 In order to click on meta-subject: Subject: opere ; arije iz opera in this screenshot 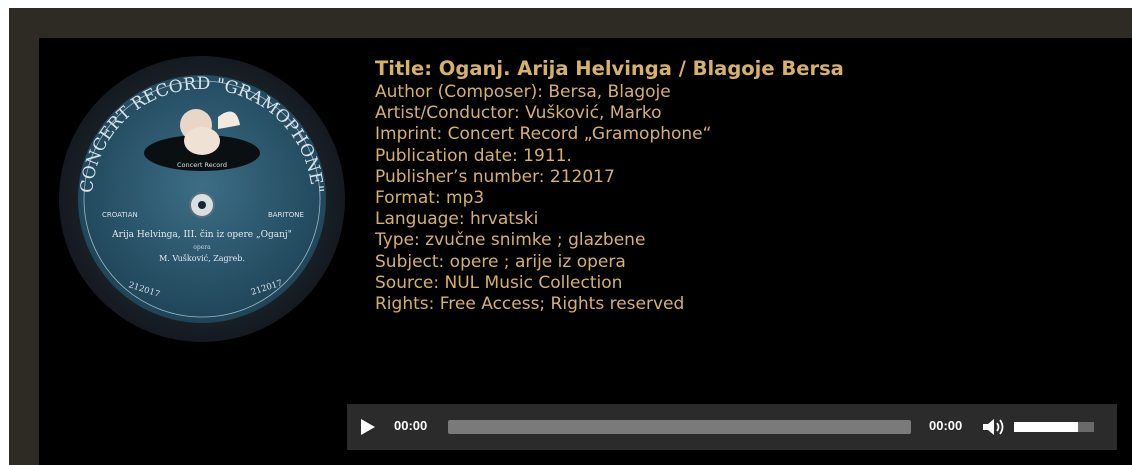, I will do `click(500, 261)`.